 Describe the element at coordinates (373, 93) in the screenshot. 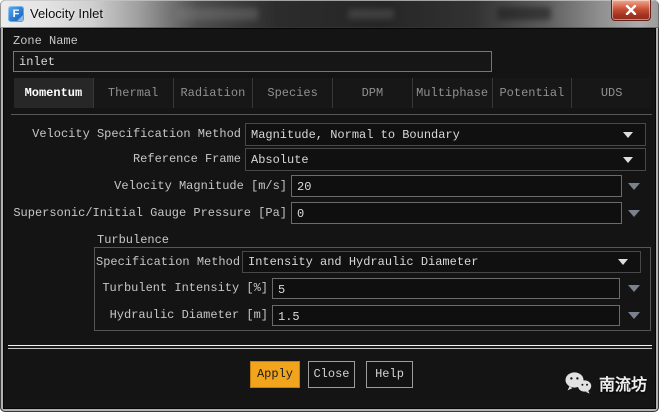

I see `tab-dpm: DPM` at that location.